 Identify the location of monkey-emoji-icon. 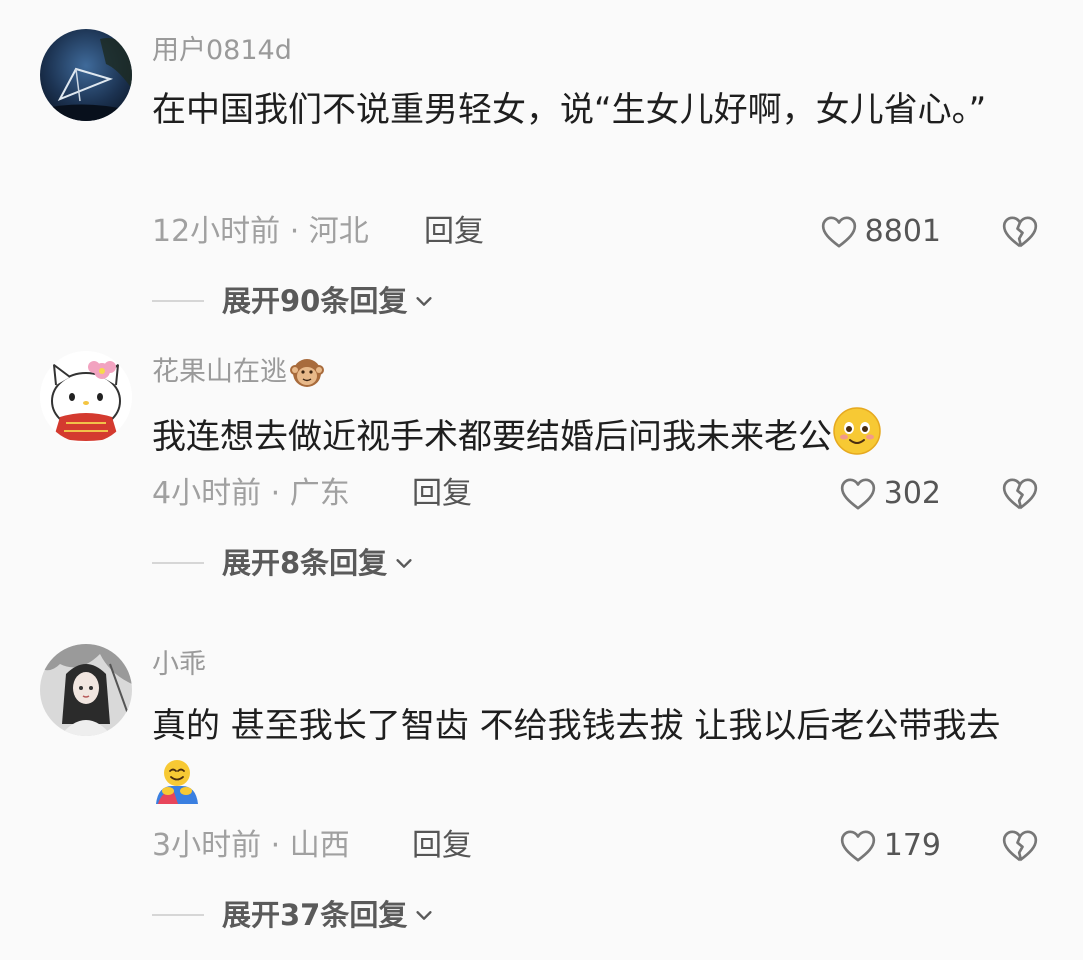
(307, 373).